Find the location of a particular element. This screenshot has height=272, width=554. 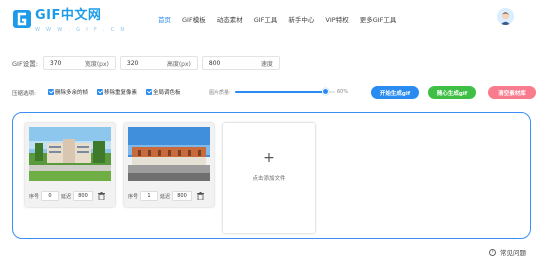

question-icon: ? is located at coordinates (492, 252).